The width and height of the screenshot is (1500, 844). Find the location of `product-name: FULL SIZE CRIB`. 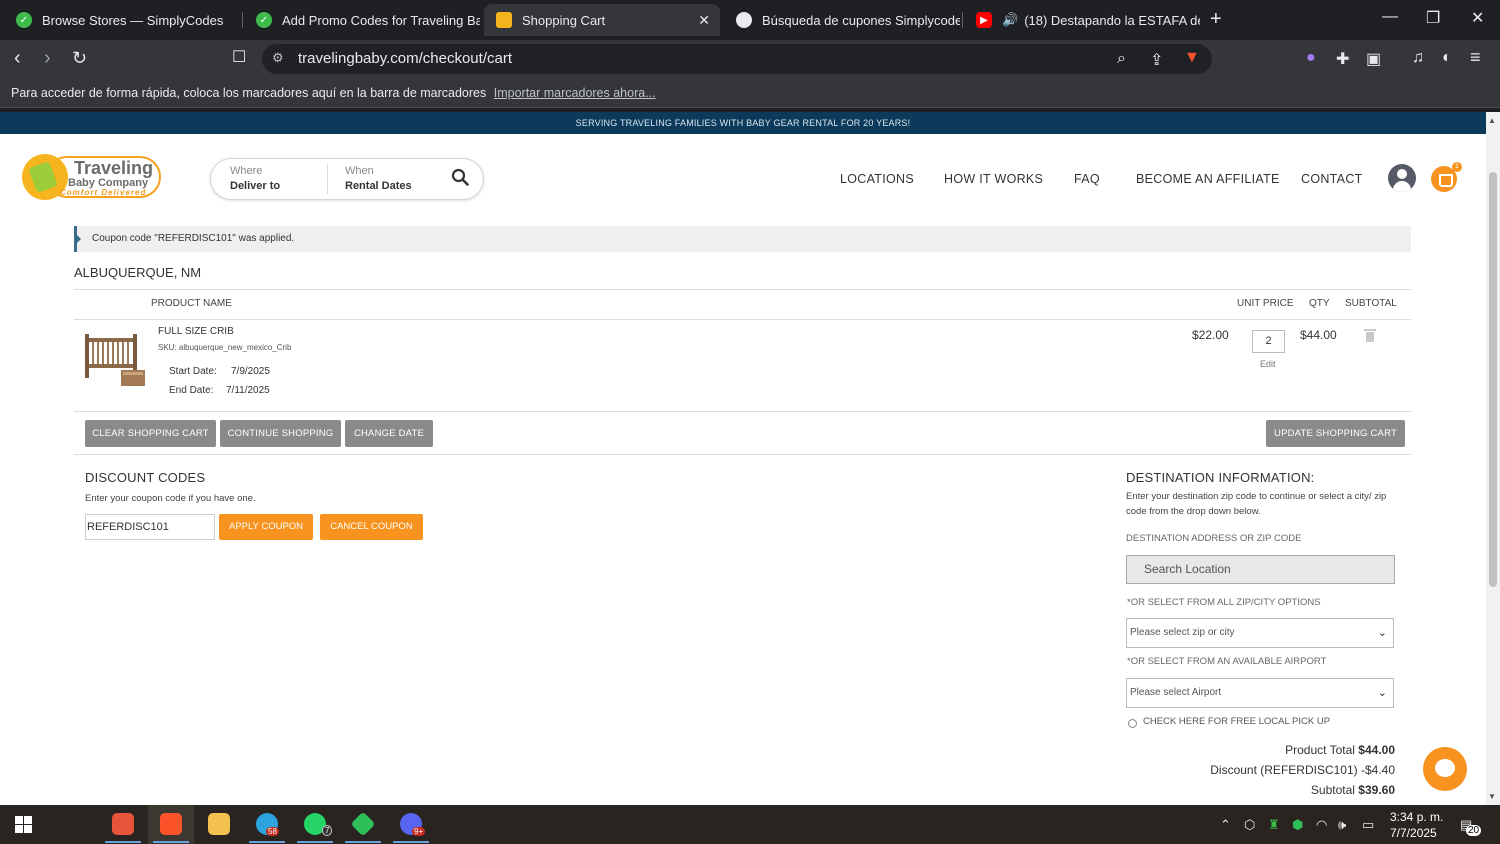

product-name: FULL SIZE CRIB is located at coordinates (196, 331).